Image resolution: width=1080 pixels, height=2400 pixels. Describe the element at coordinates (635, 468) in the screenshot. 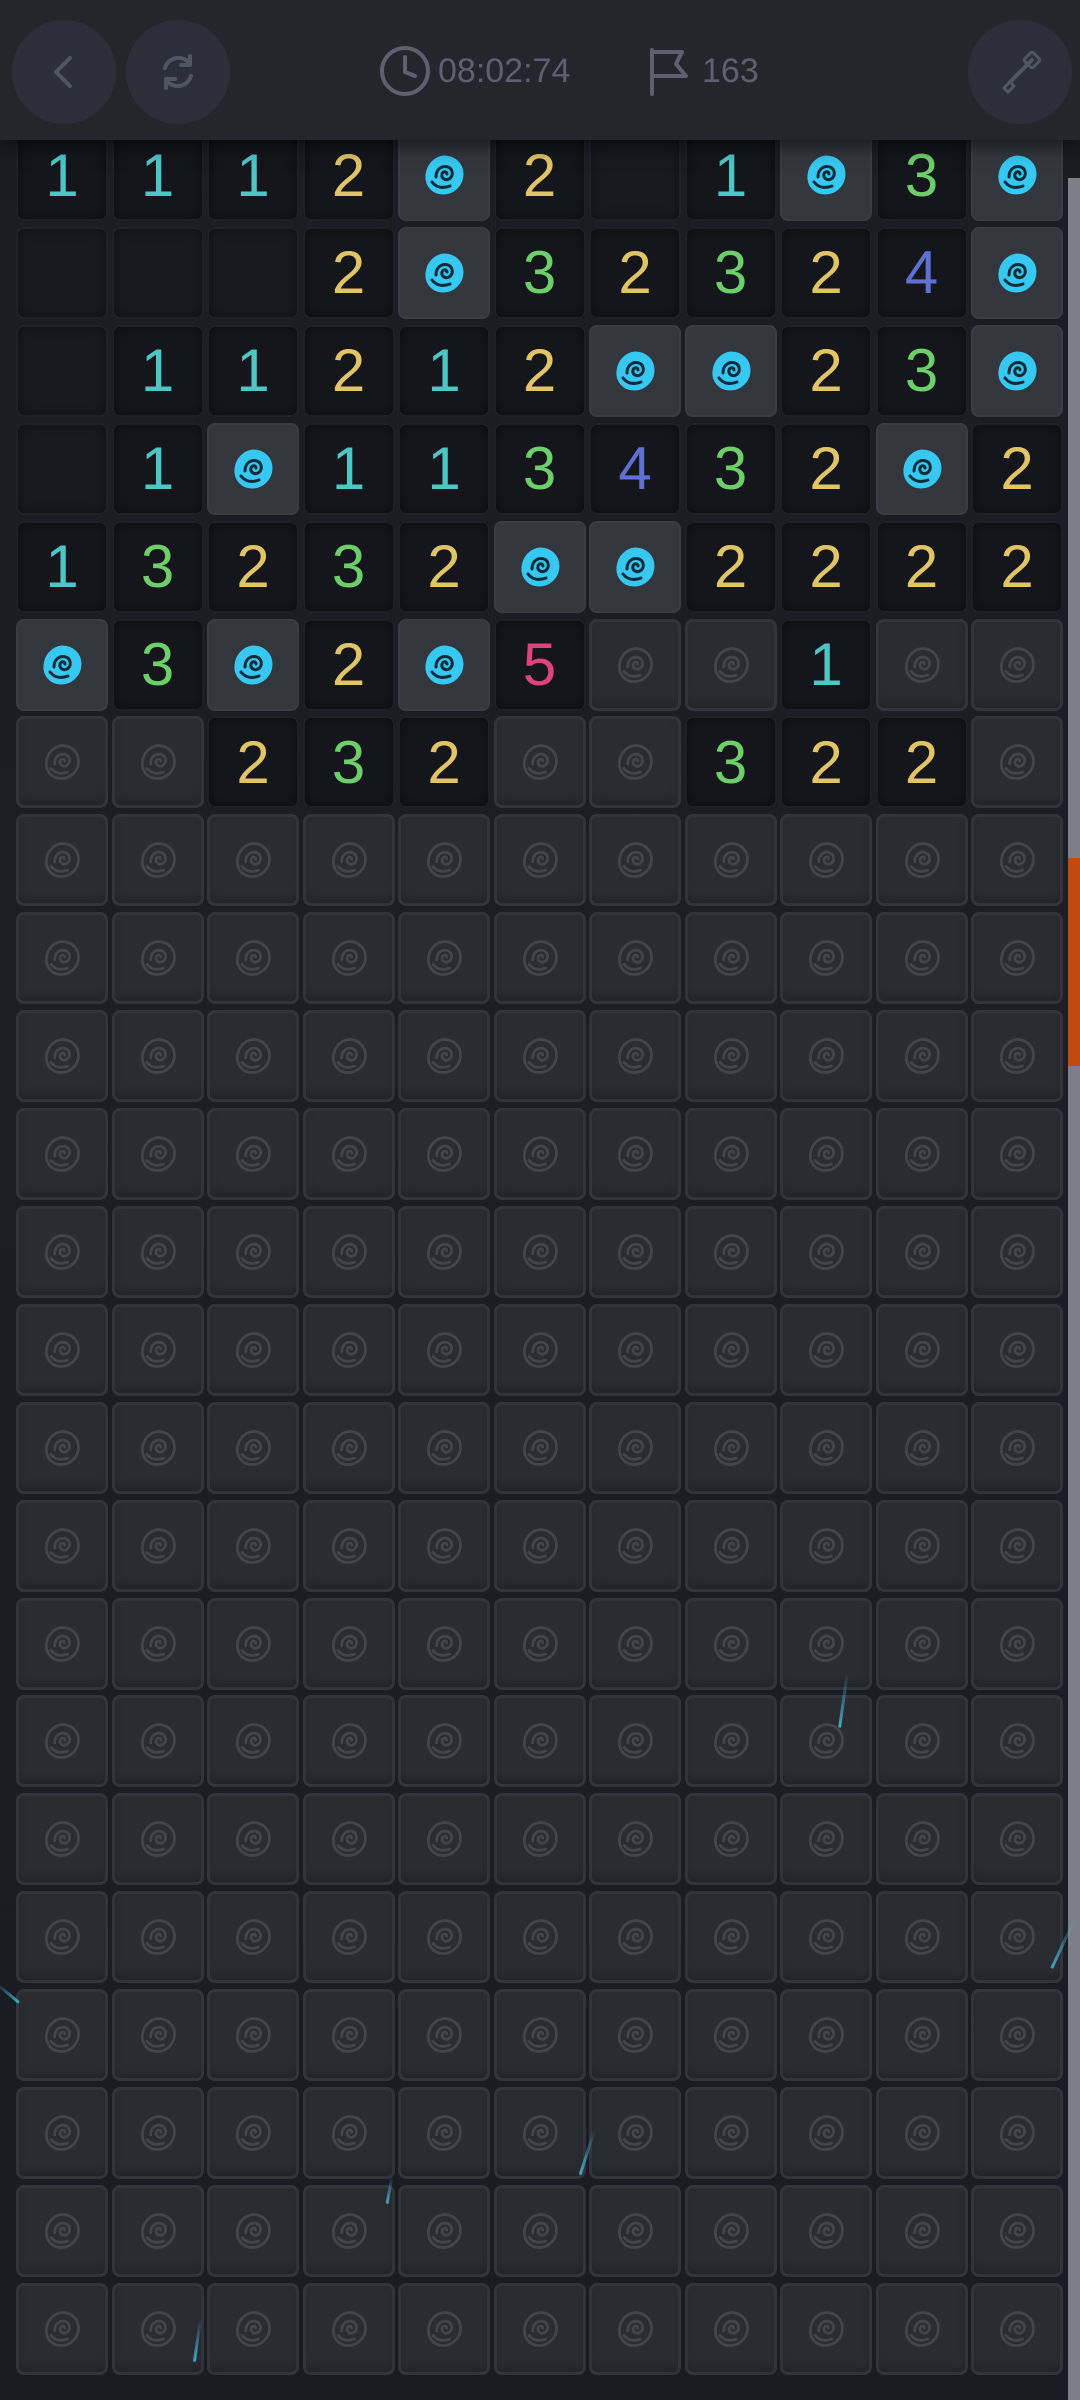

I see `number-cell: 4` at that location.